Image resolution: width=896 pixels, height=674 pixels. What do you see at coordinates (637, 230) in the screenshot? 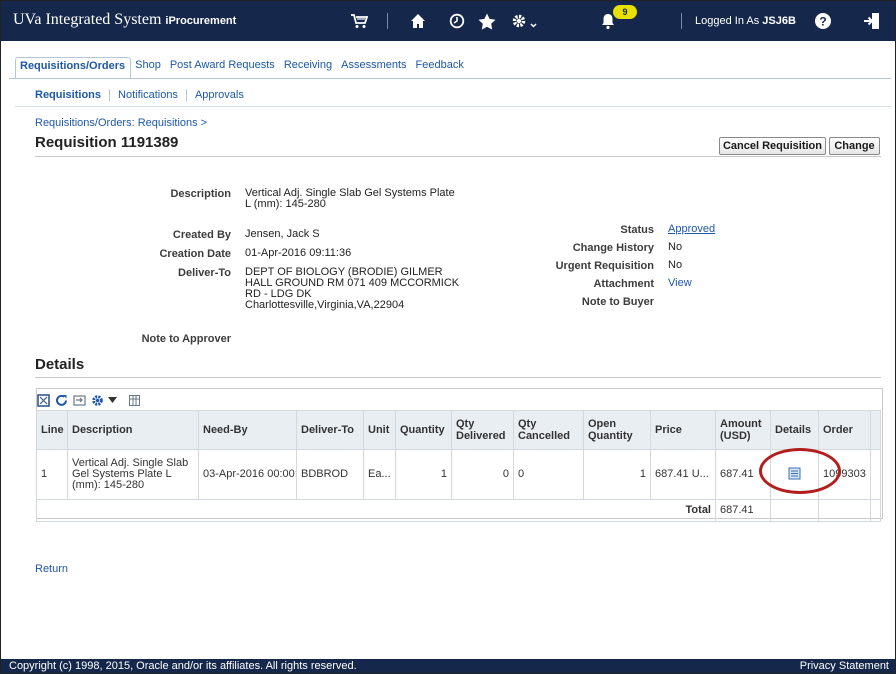
I see `status-label: Status` at bounding box center [637, 230].